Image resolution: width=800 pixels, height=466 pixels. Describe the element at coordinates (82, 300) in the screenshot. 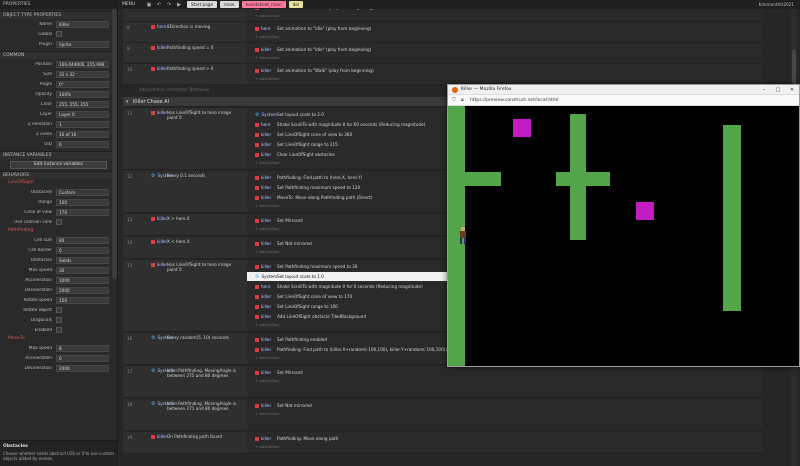

I see `property-value: 150` at that location.